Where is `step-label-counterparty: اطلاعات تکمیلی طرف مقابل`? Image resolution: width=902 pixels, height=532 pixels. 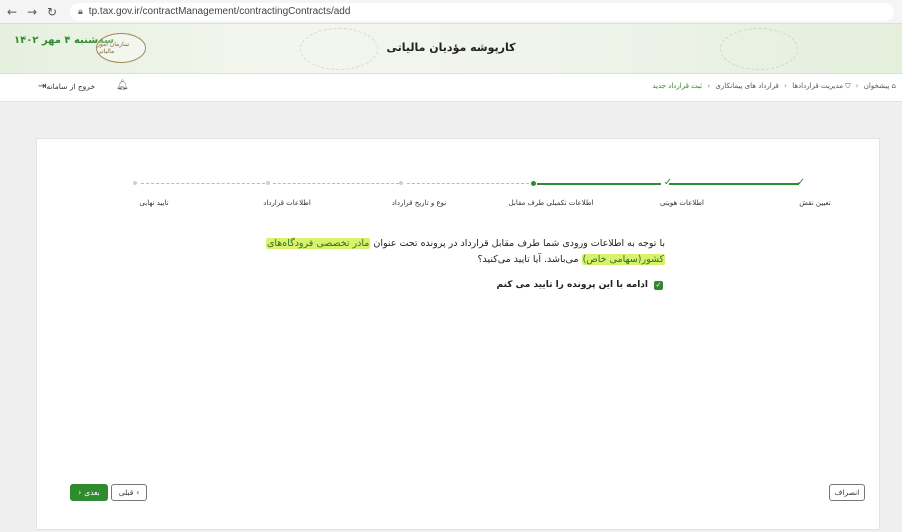
step-label-counterparty: اطلاعات تکمیلی طرف مقابل is located at coordinates (551, 203).